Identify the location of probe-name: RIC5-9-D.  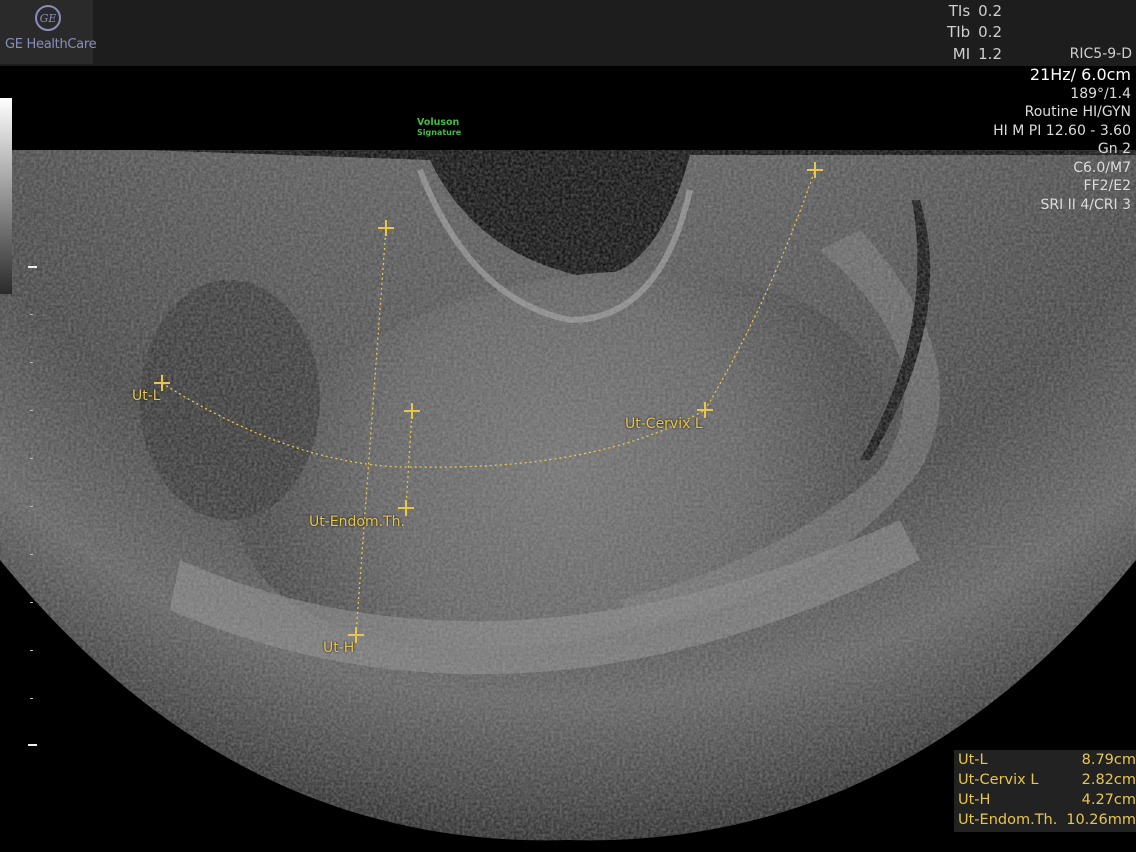
(1100, 54).